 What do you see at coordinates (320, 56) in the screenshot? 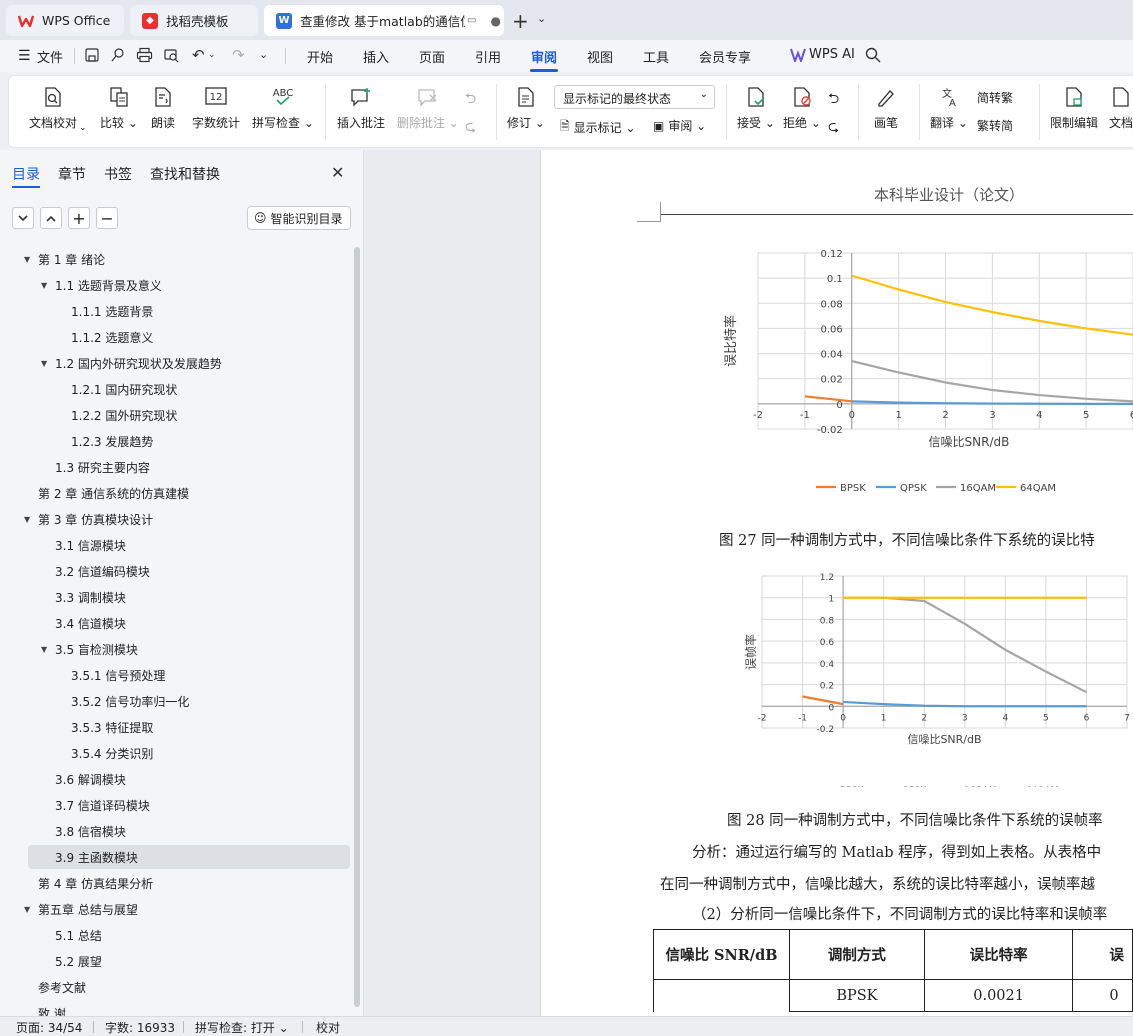
I see `menu-home: 开始` at bounding box center [320, 56].